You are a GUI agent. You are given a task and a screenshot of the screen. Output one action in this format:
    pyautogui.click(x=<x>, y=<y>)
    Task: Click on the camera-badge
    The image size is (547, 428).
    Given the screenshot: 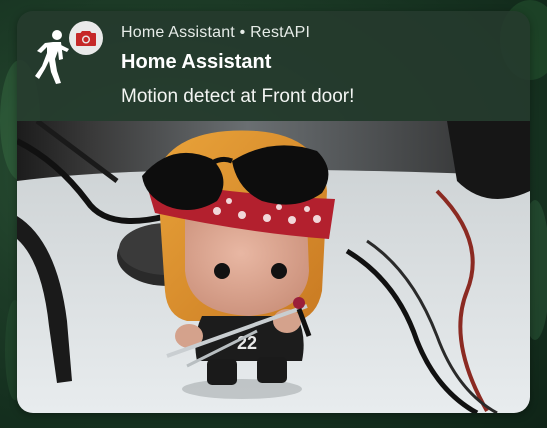 What is the action you would take?
    pyautogui.click(x=86, y=38)
    